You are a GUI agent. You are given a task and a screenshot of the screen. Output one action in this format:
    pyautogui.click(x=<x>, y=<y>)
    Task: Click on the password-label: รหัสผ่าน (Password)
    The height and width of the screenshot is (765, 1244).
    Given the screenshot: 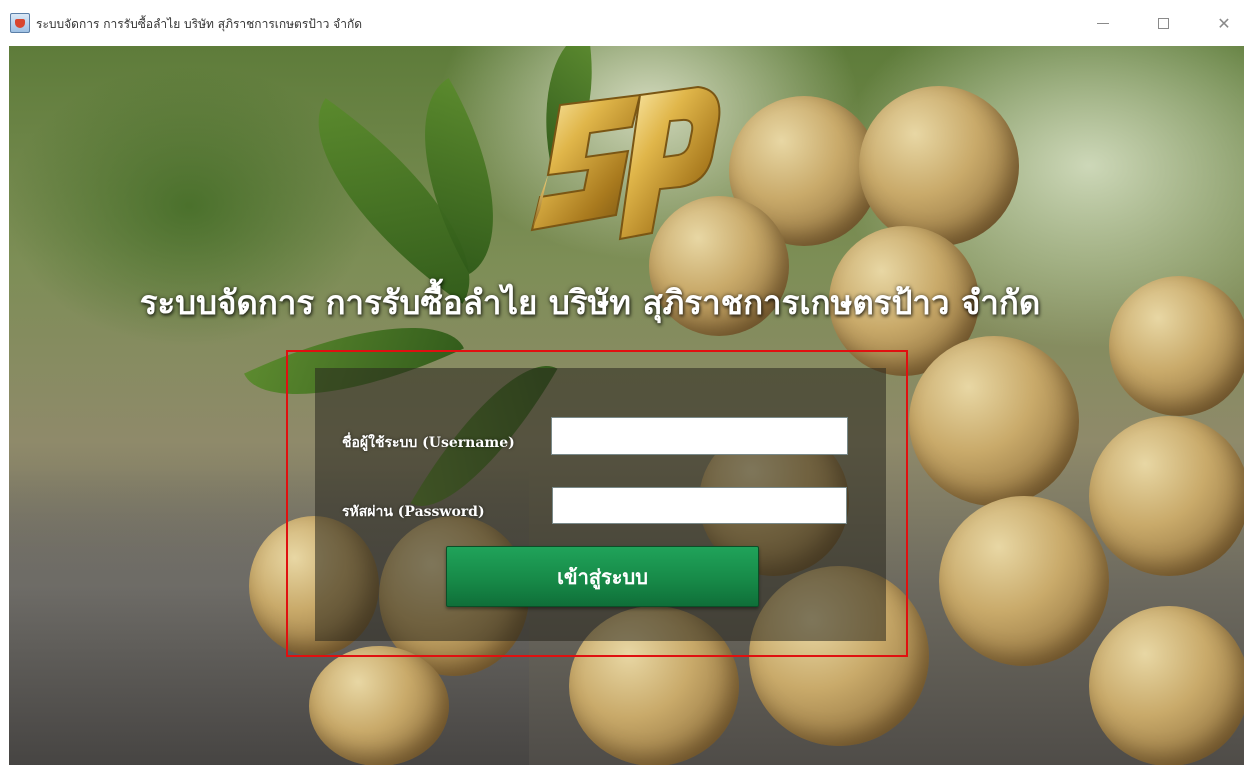 What is the action you would take?
    pyautogui.click(x=413, y=512)
    